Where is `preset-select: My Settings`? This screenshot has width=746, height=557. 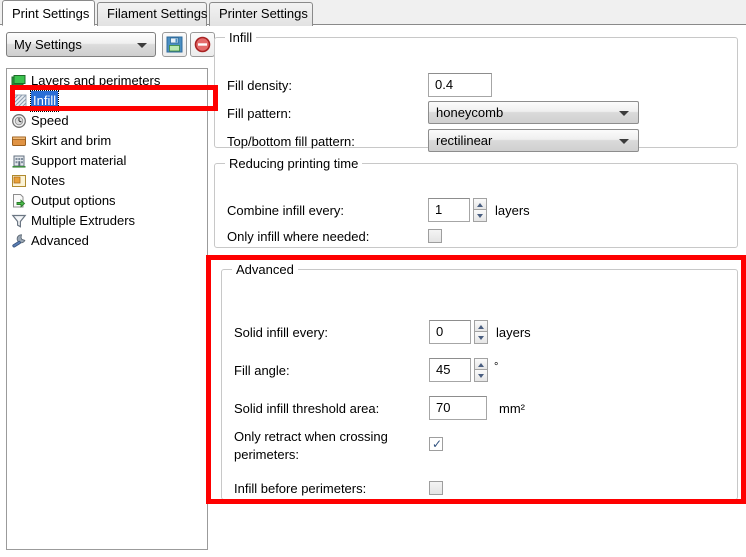
preset-select: My Settings is located at coordinates (81, 44).